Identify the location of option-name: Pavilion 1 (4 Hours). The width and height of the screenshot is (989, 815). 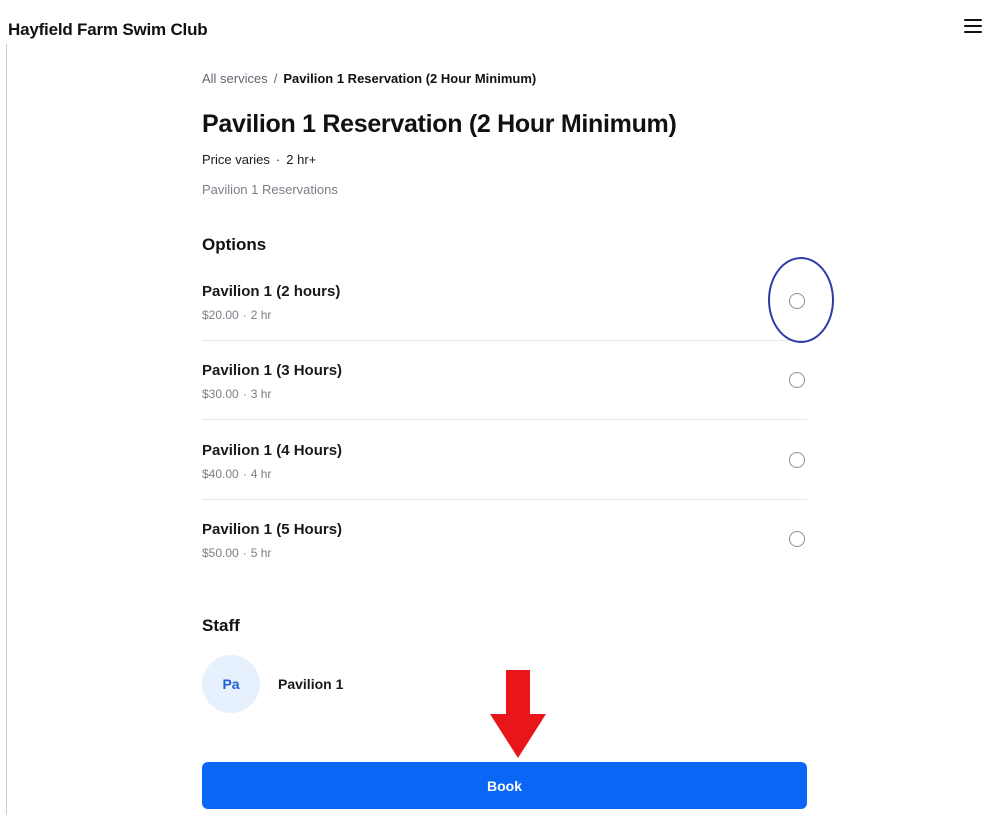
(272, 450).